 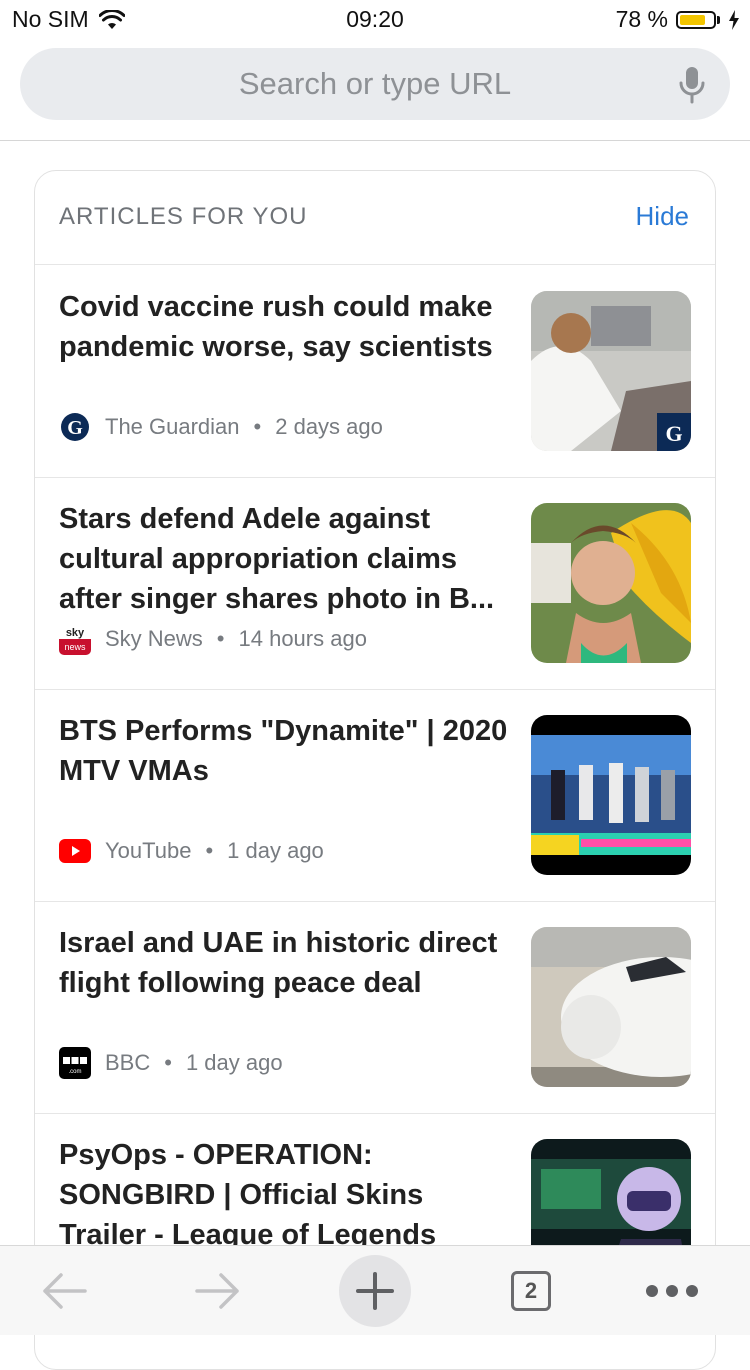 I want to click on article-meta: .com BBC • 1 day ago, so click(x=171, y=1063).